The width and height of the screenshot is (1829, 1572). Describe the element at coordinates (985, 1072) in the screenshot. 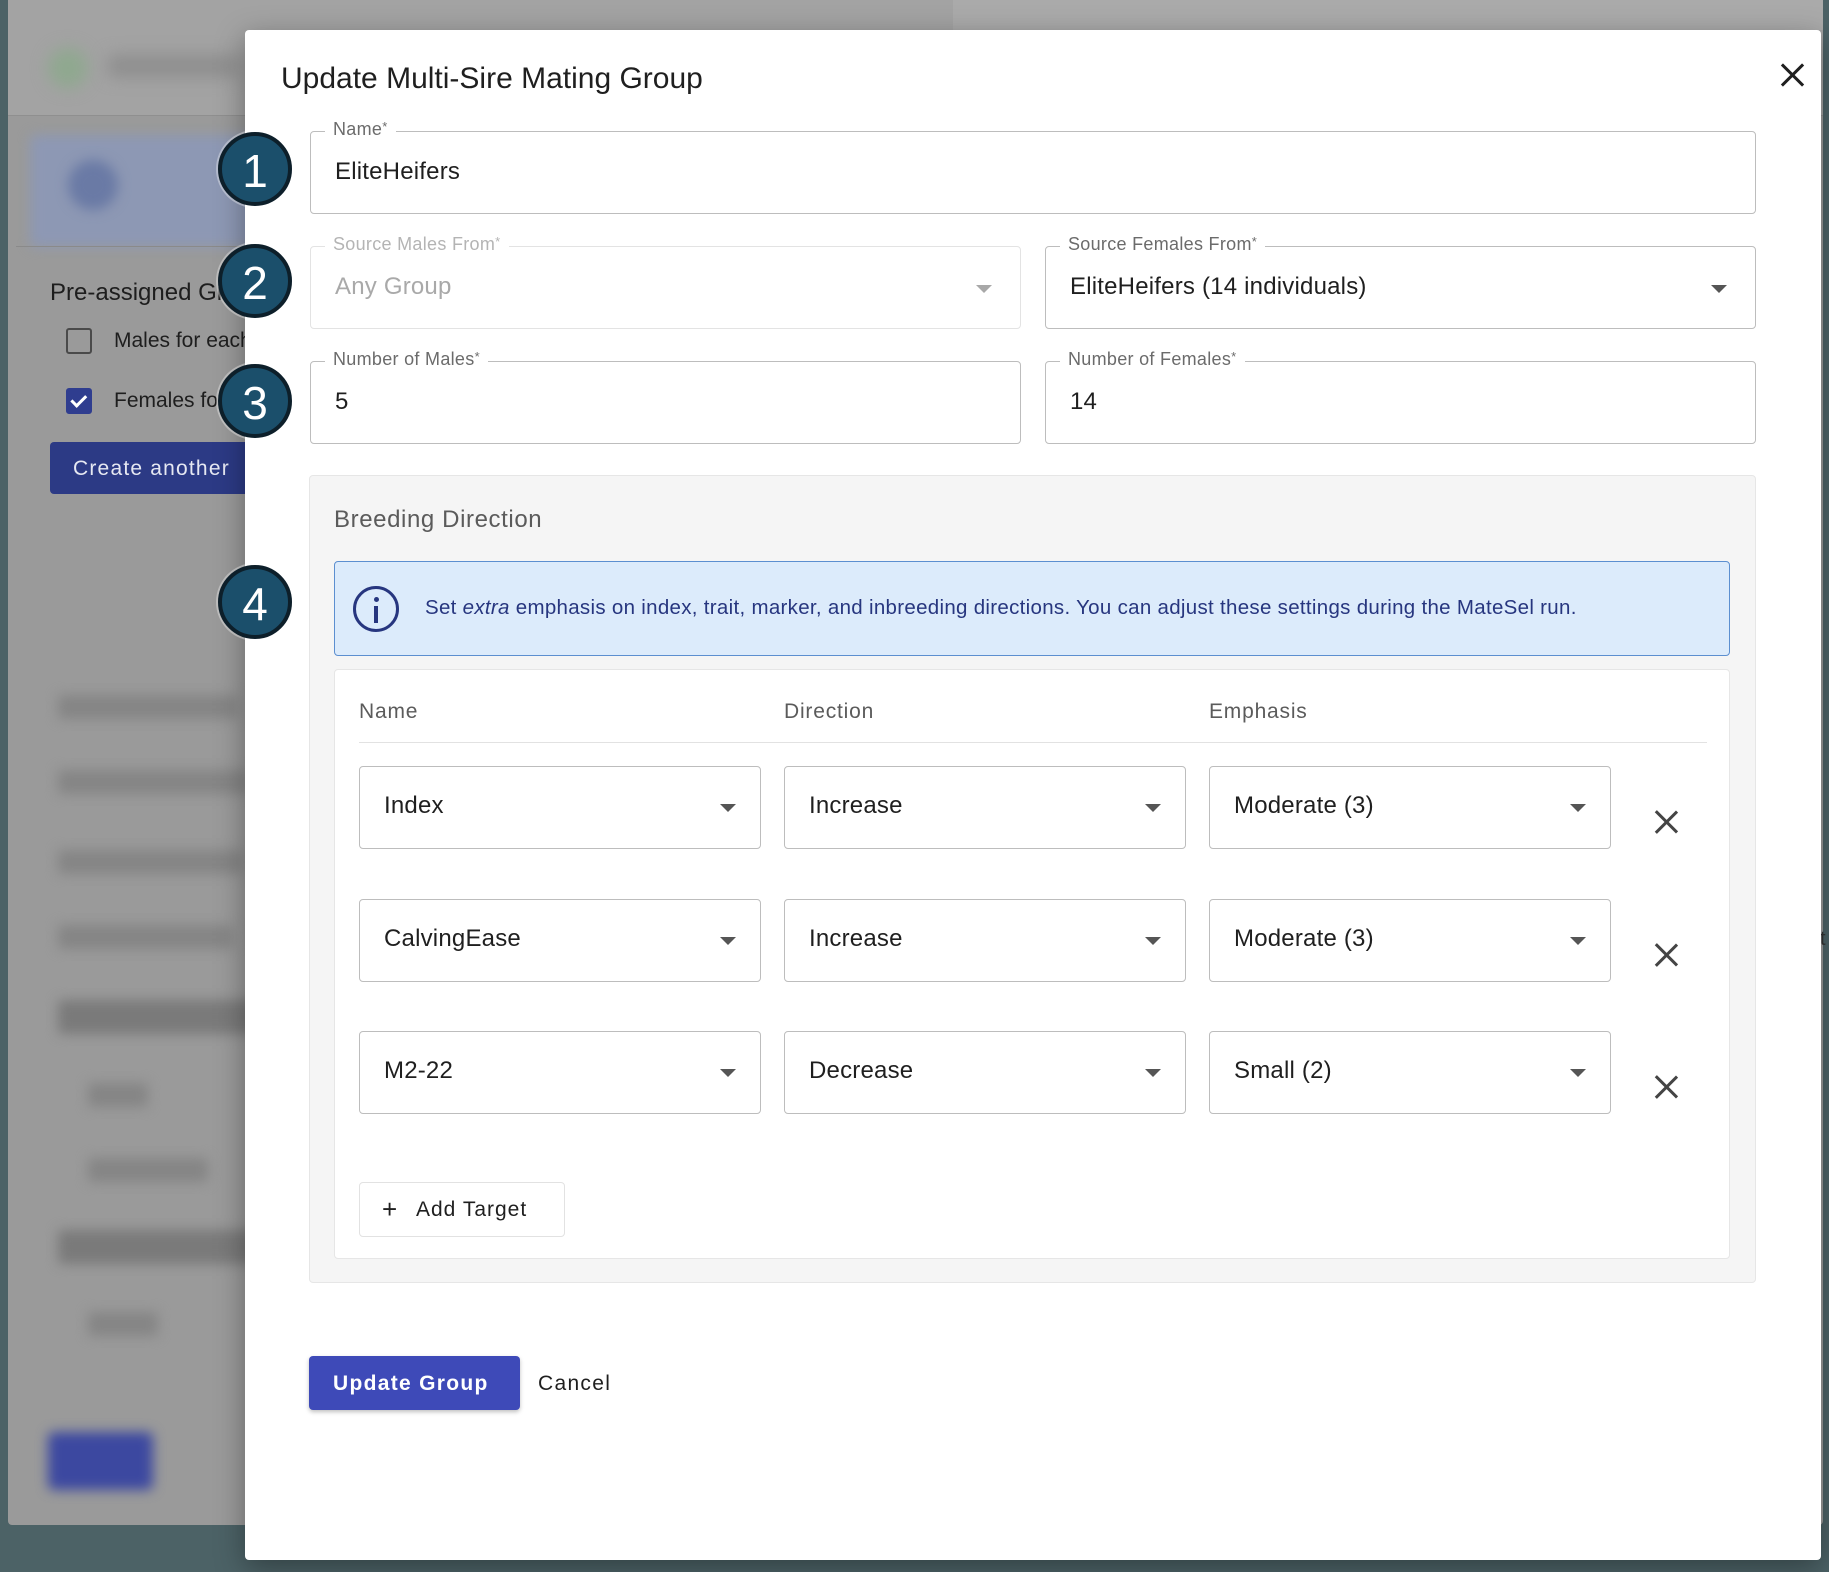

I see `target-direction-select: Decrease` at that location.